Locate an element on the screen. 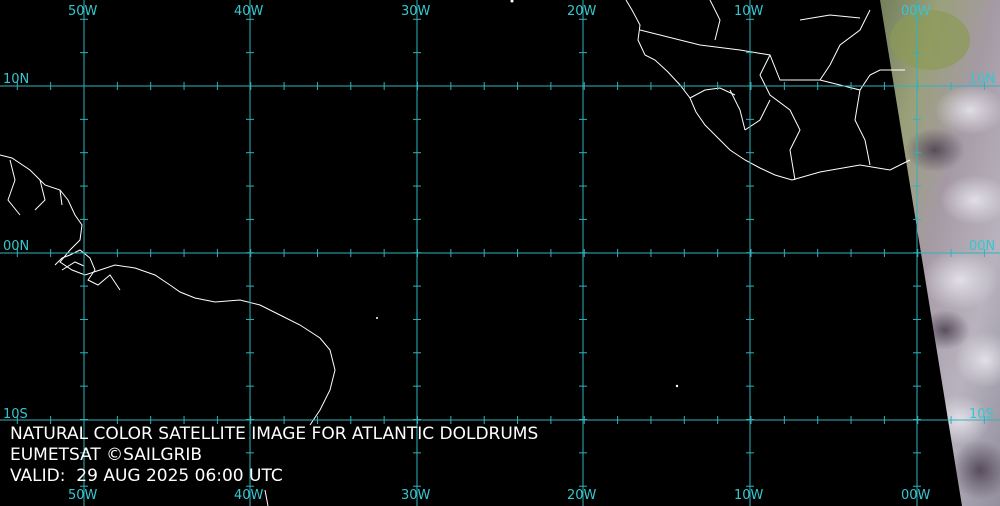 The height and width of the screenshot is (506, 1000). lon-label-bottom-20w: 20W is located at coordinates (582, 495).